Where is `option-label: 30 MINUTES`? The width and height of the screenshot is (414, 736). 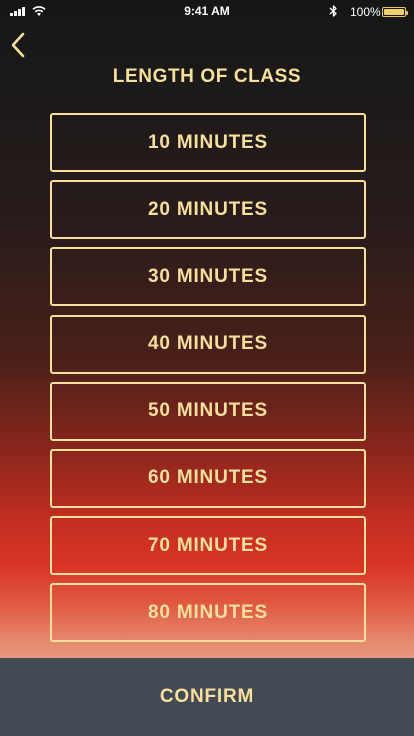 option-label: 30 MINUTES is located at coordinates (208, 276).